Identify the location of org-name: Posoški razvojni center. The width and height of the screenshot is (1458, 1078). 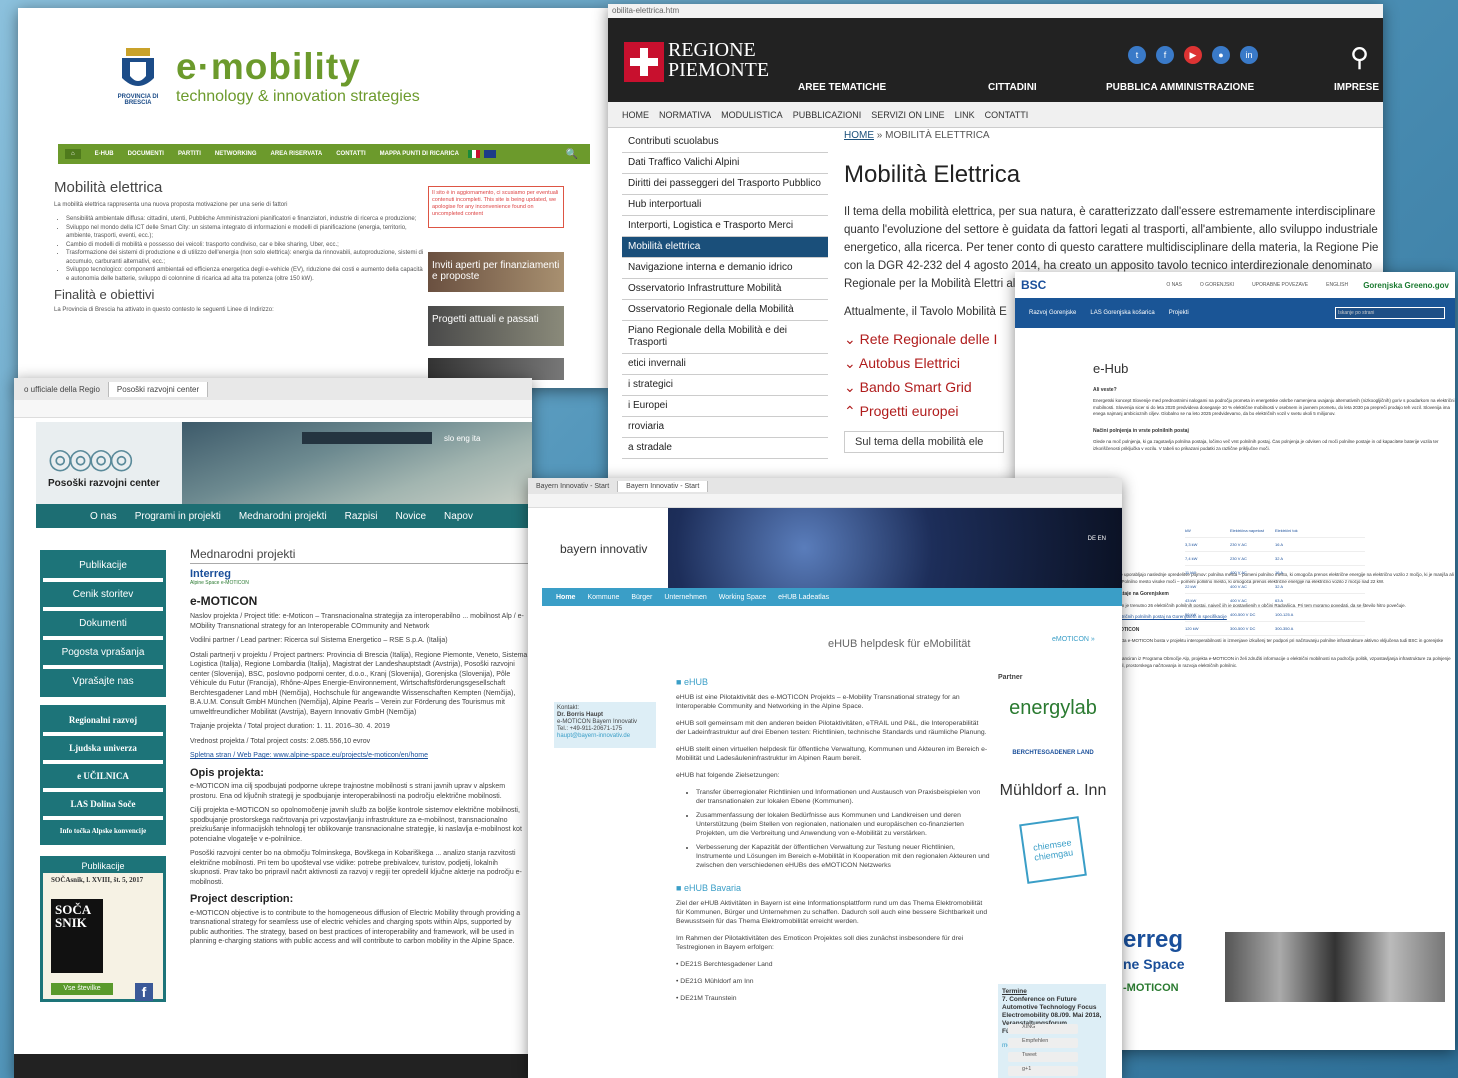
(104, 483).